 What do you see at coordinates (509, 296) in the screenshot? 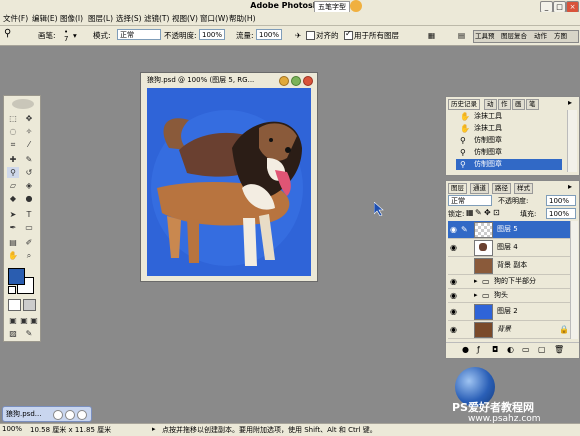
I see `layer-group-row: ◉ ▸ ▭ 狗头` at bounding box center [509, 296].